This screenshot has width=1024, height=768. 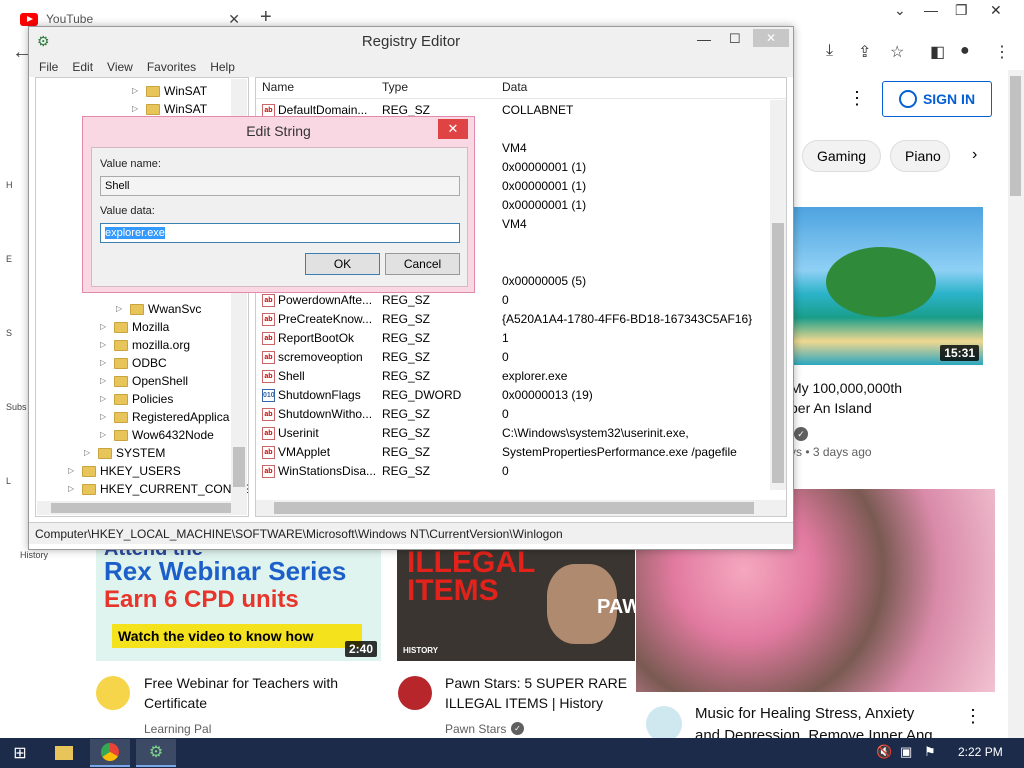 I want to click on menu-help: Help, so click(x=222, y=67).